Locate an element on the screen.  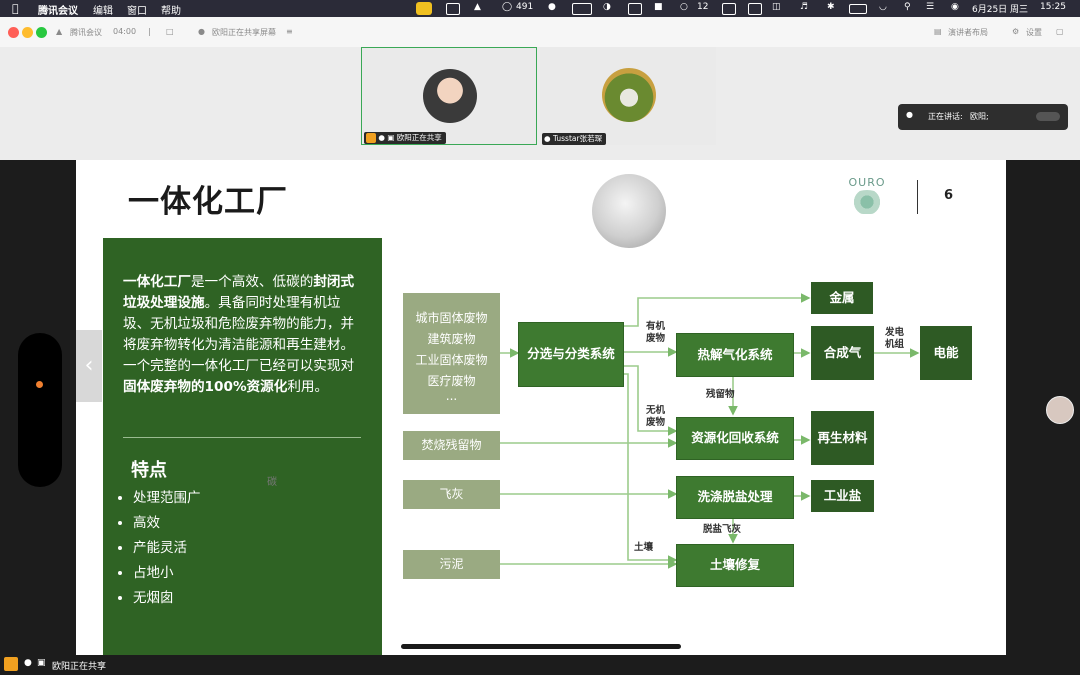
industrial-salt-box: 工业盐 is located at coordinates (842, 496).